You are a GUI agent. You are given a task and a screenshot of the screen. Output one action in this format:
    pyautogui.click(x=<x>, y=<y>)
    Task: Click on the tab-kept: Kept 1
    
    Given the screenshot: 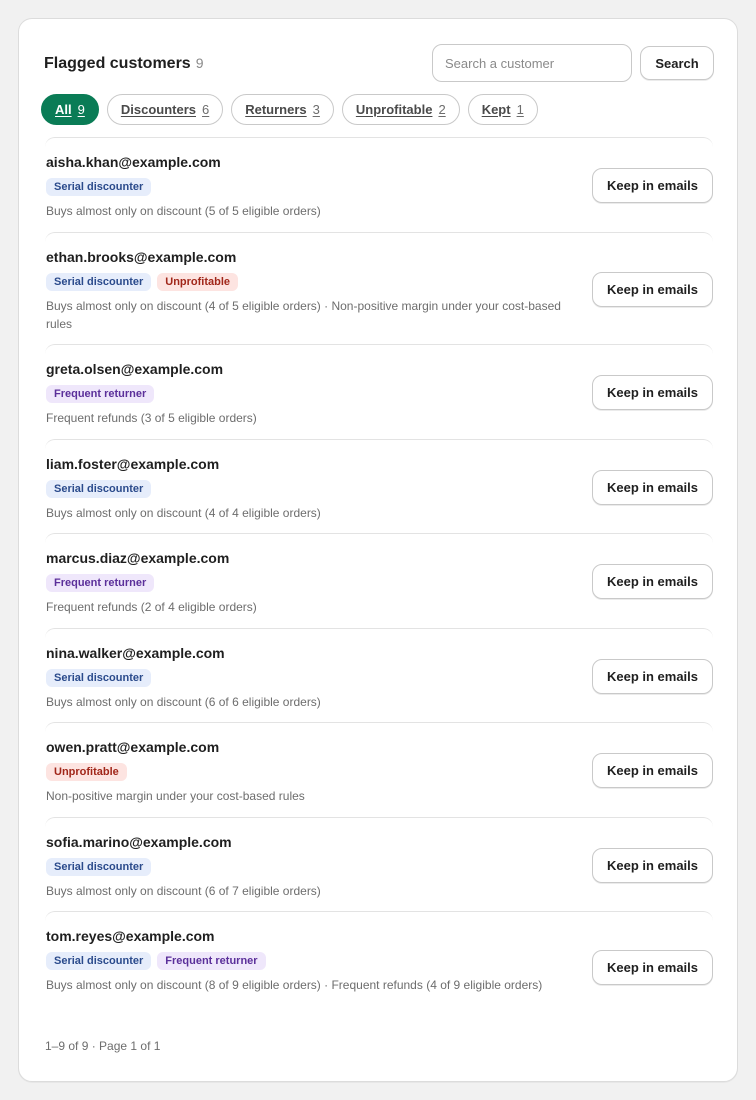 What is the action you would take?
    pyautogui.click(x=502, y=109)
    